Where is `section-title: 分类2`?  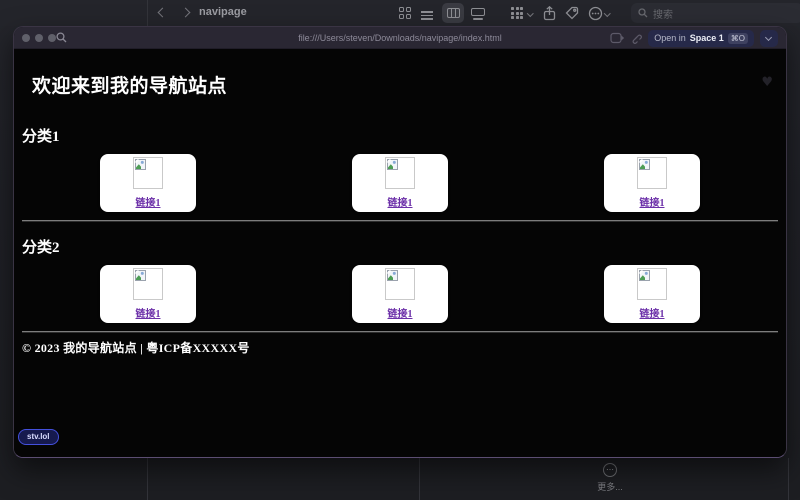 section-title: 分类2 is located at coordinates (41, 248).